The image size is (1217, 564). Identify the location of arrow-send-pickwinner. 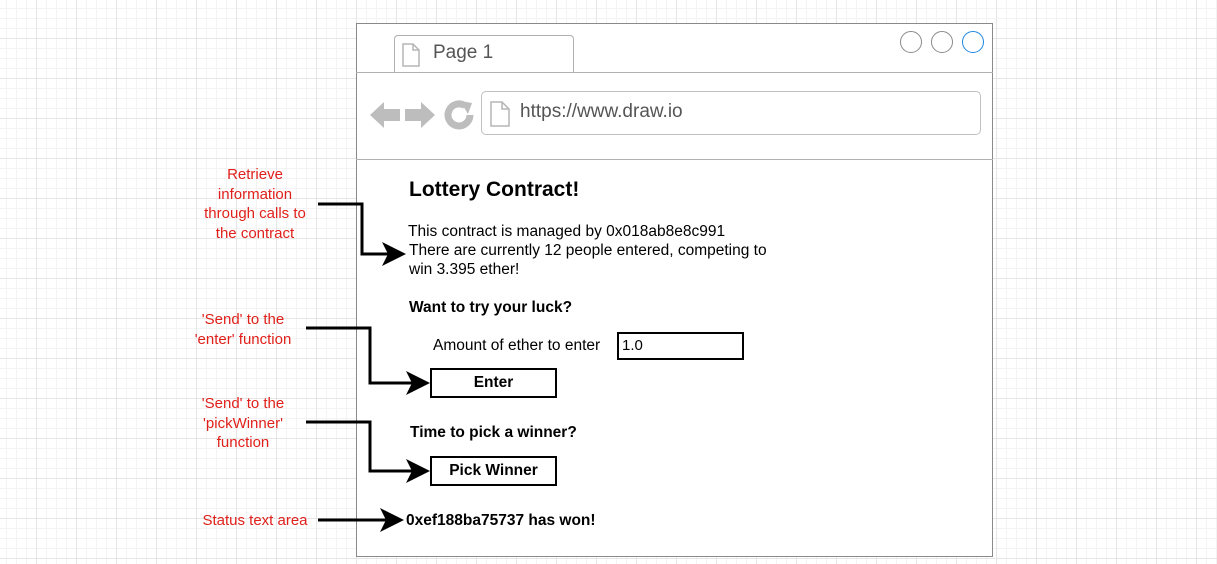
(368, 451).